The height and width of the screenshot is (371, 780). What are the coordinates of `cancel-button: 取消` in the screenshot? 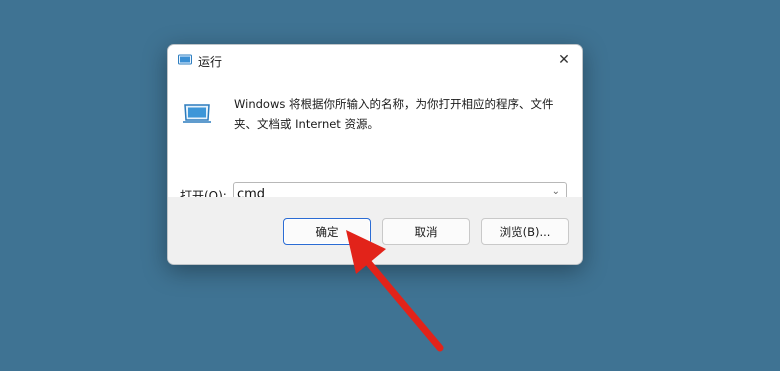 It's located at (426, 231).